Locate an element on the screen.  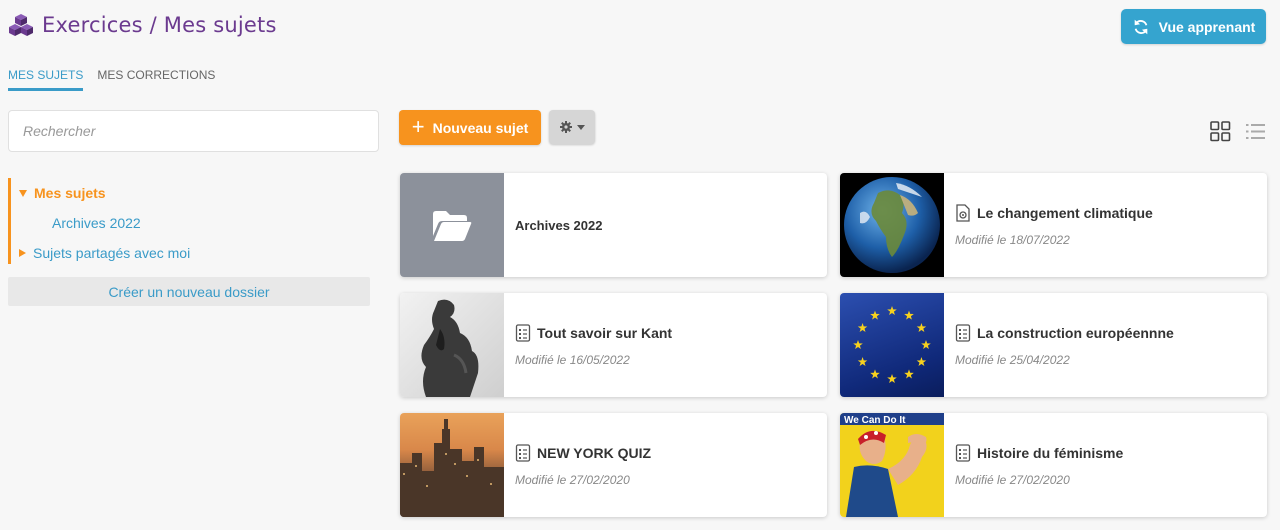
tab-mes-corrections: MES CORRECTIONS is located at coordinates (156, 79).